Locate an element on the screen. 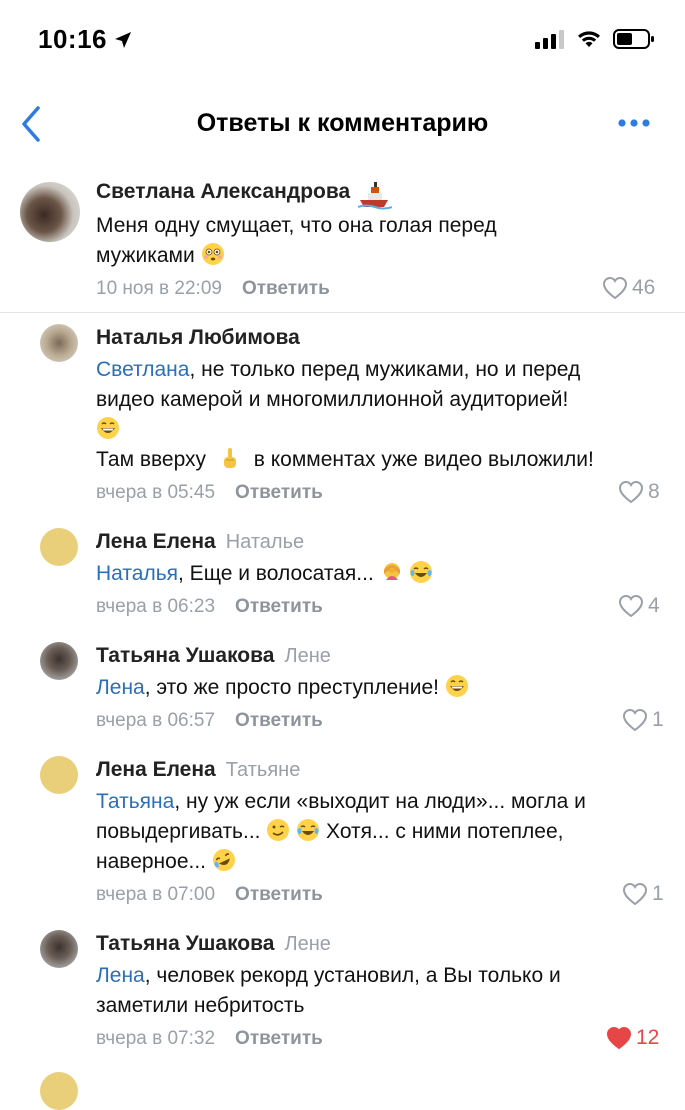 Image resolution: width=685 pixels, height=1110 pixels. comment-meta: вчера в 06:23 Ответить is located at coordinates (209, 607).